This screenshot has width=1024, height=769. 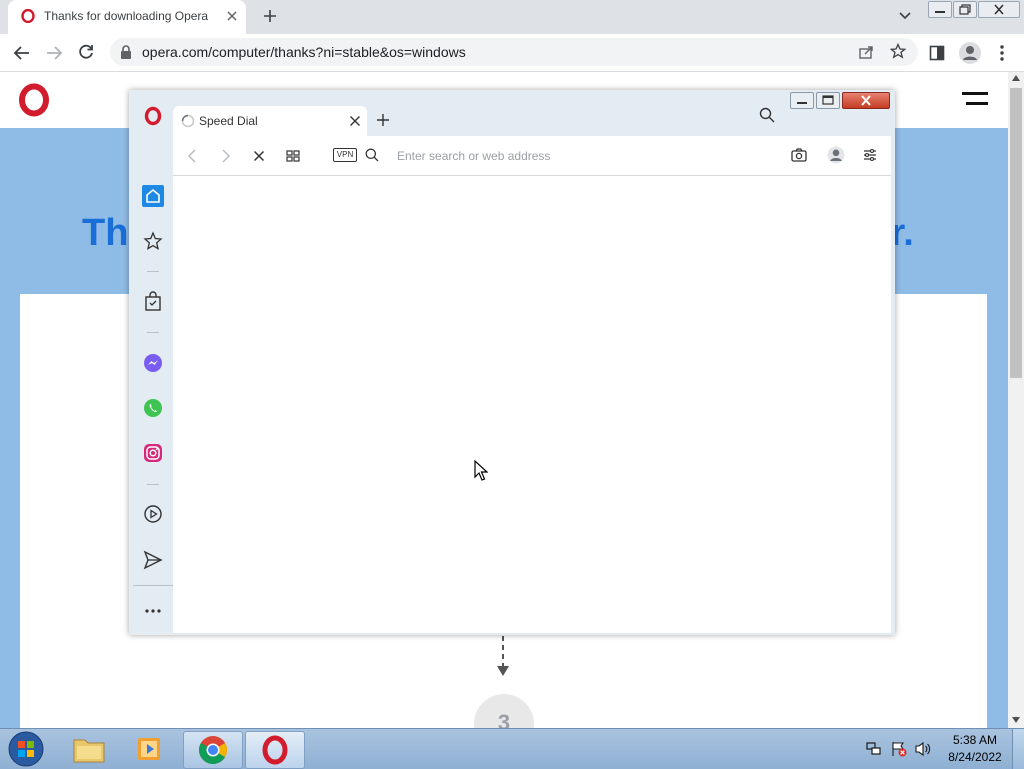 I want to click on opera-favicon-icon, so click(x=28, y=16).